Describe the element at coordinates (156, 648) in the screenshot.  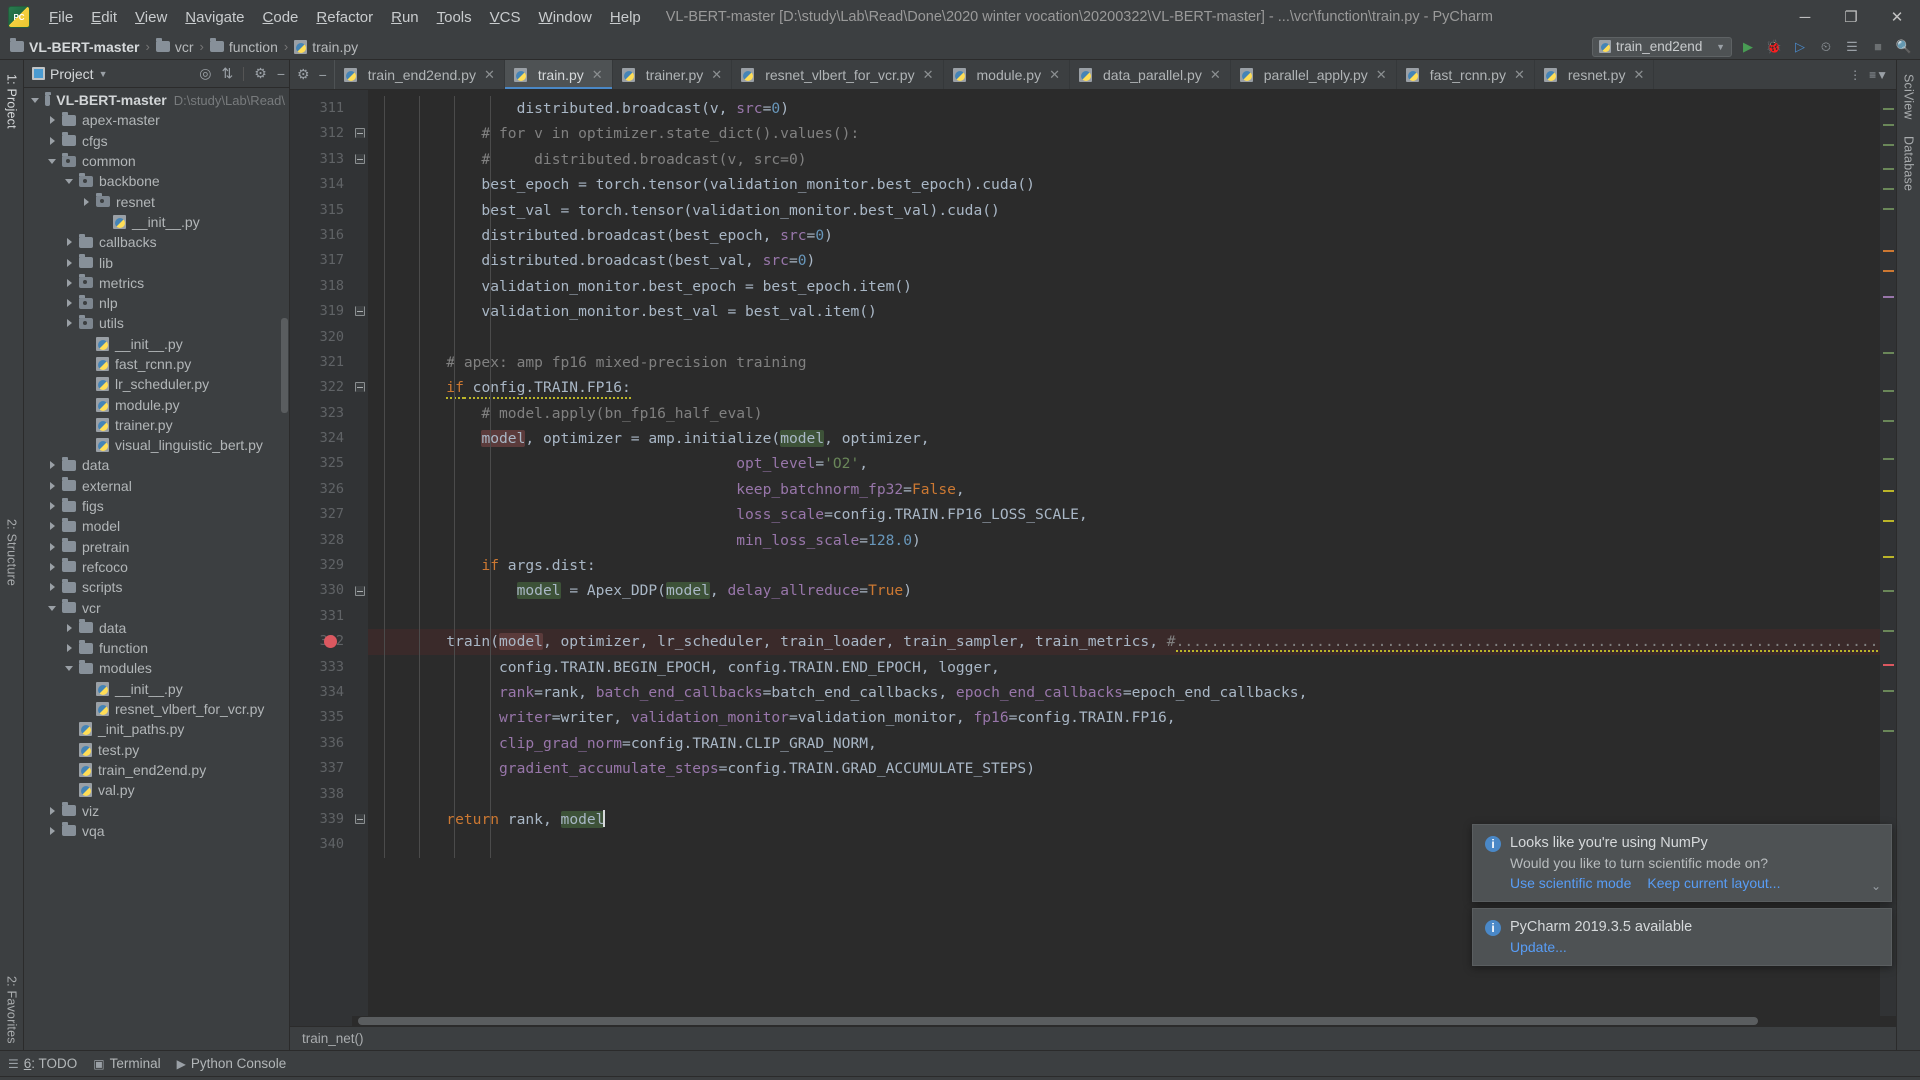
I see `tree-item-function: function` at that location.